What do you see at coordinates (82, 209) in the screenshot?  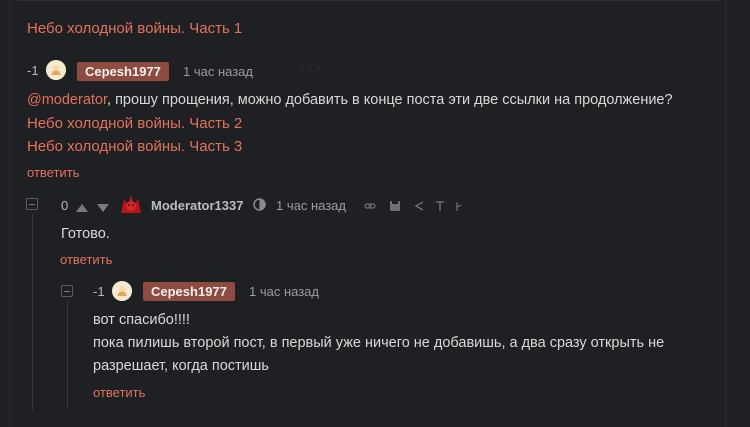 I see `arrow-up-icon` at bounding box center [82, 209].